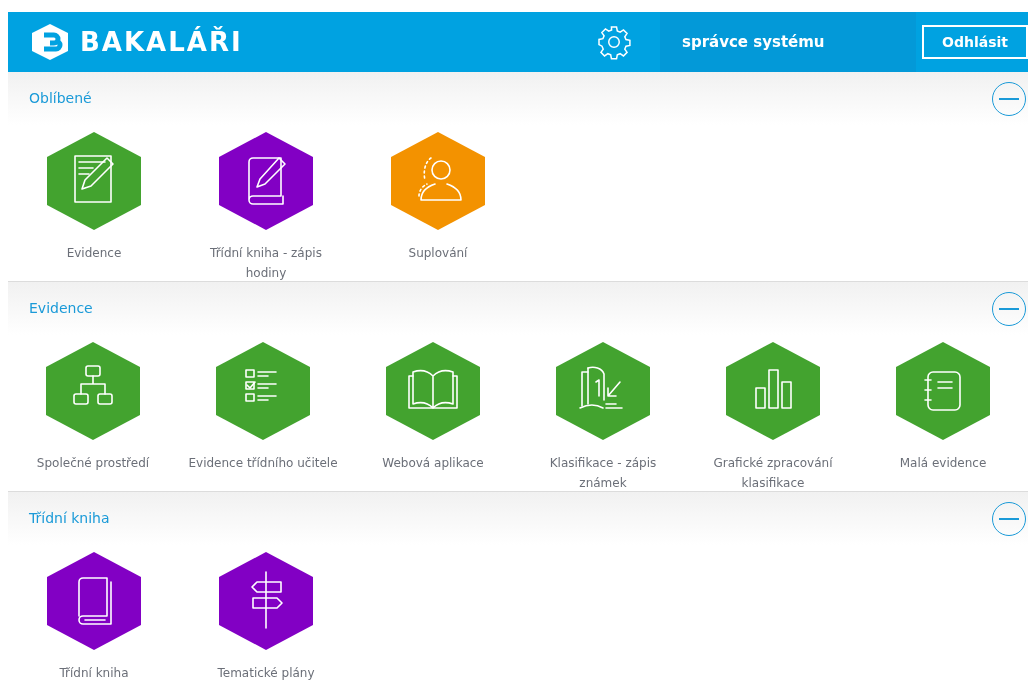  What do you see at coordinates (773, 473) in the screenshot?
I see `tile-label: Grafické zpracování klasifikace` at bounding box center [773, 473].